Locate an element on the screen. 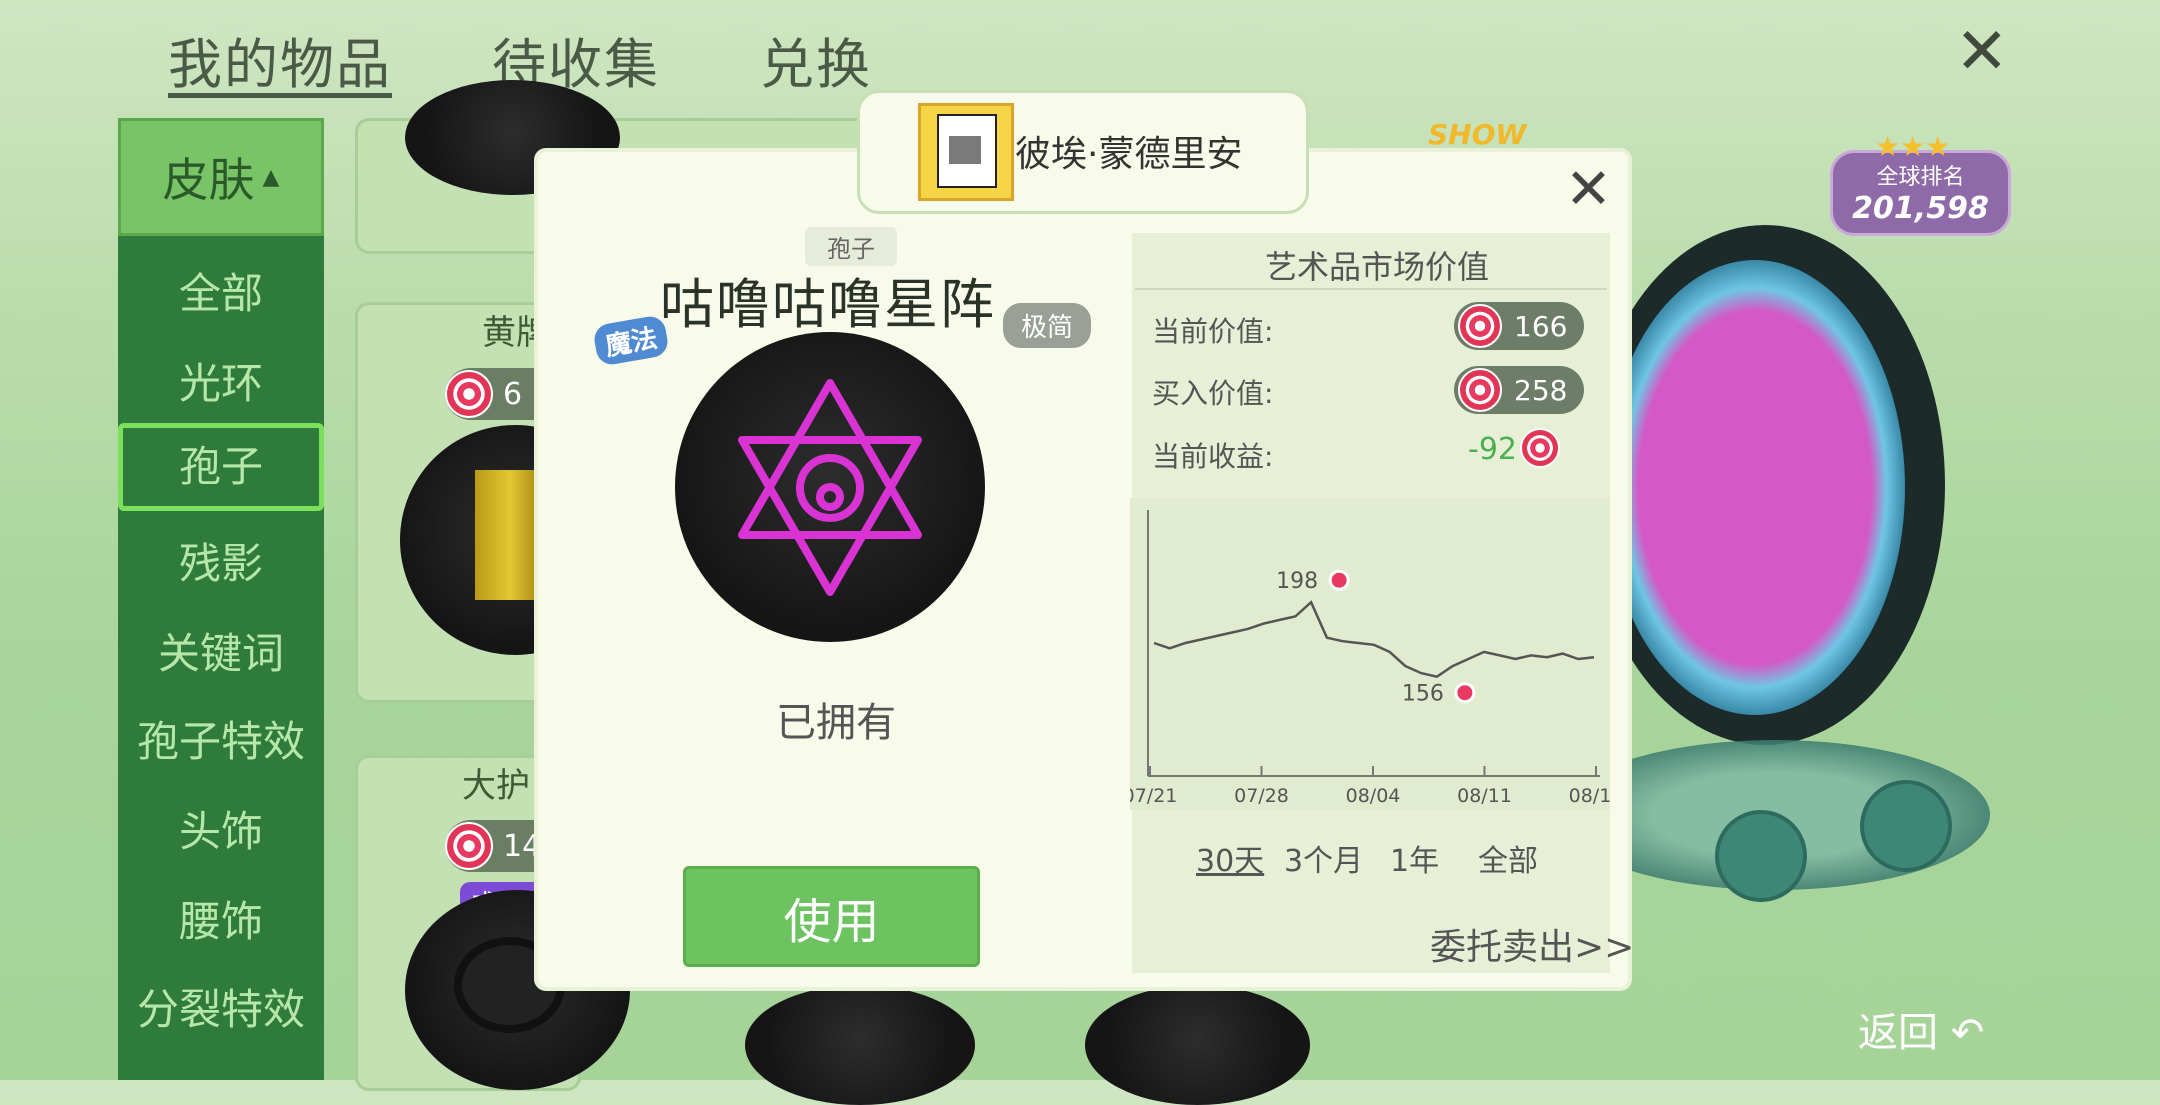 This screenshot has height=1105, width=2160. sidebar-item-headwear: 头饰 is located at coordinates (221, 828).